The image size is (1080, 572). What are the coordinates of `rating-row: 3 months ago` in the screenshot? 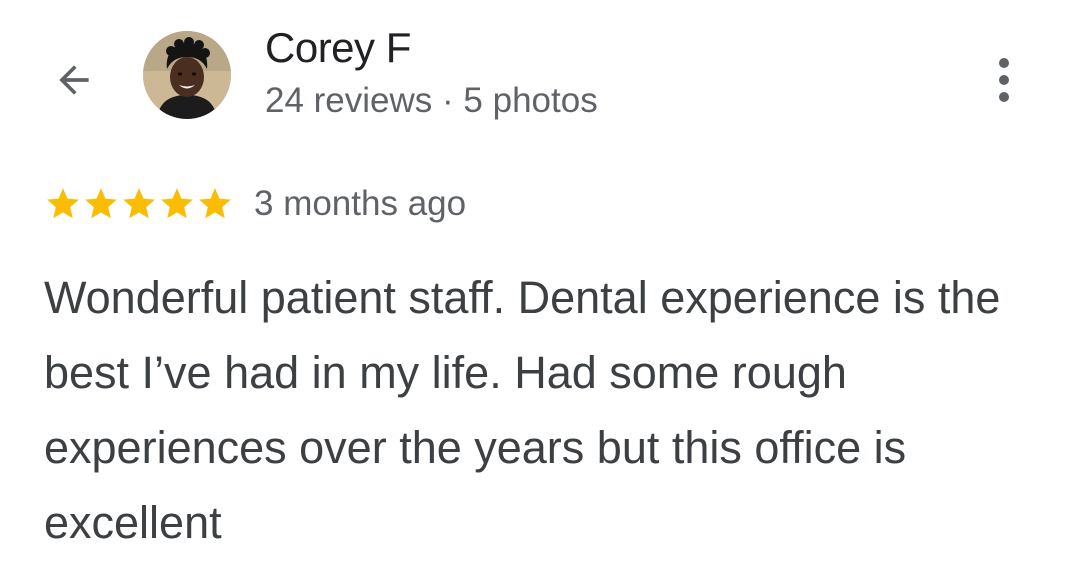 It's located at (255, 204).